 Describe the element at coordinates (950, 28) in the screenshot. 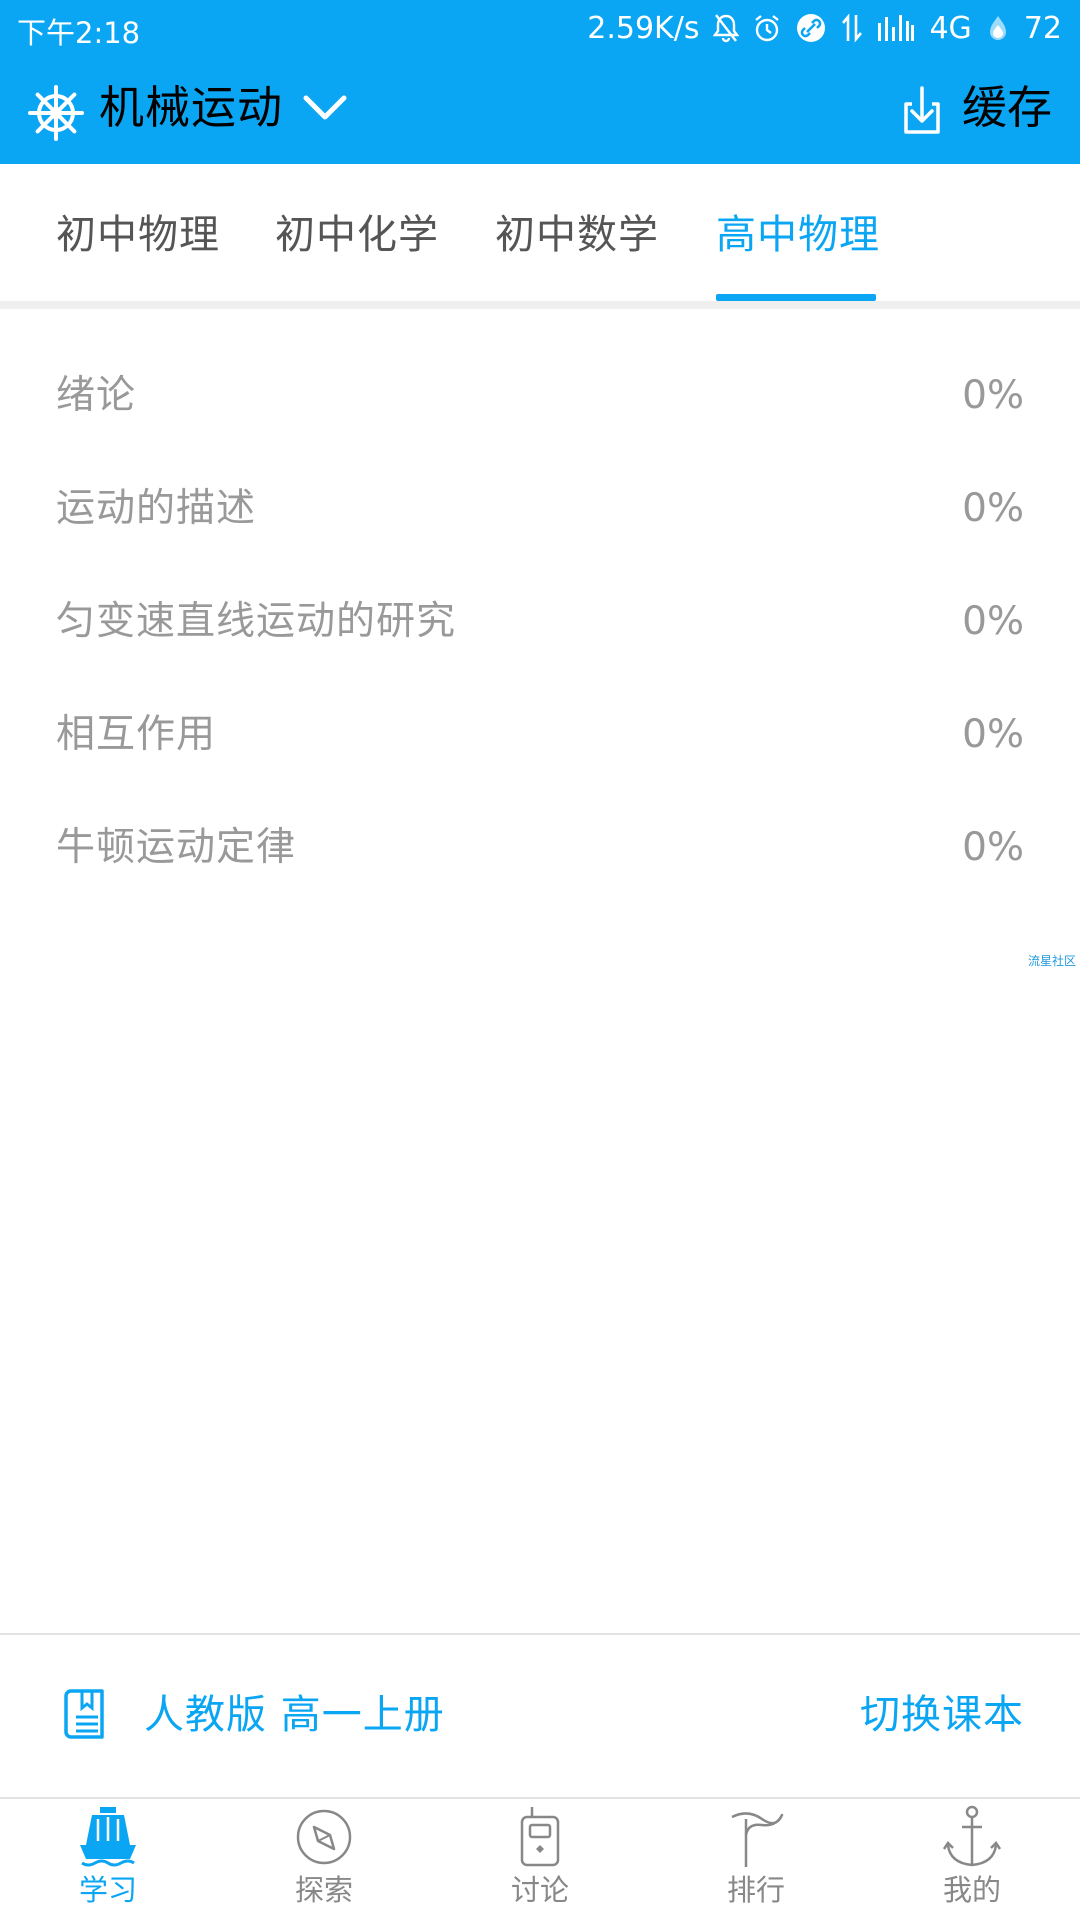

I see `network-type: 4G` at that location.